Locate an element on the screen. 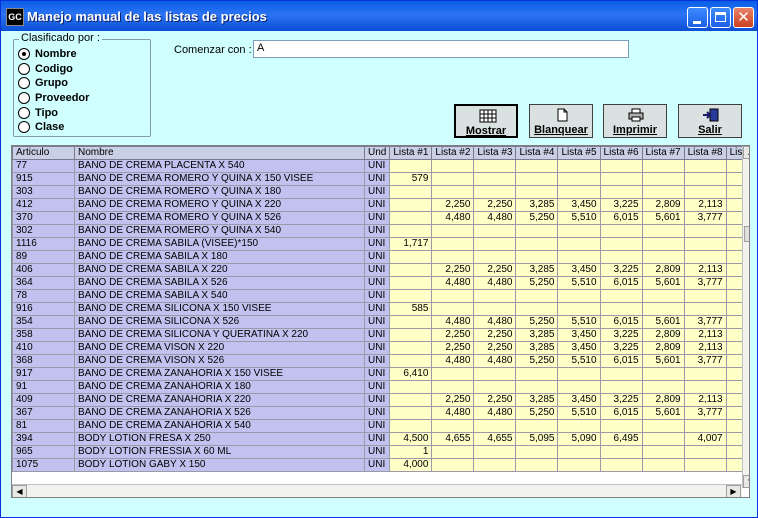 This screenshot has height=518, width=758. cell-articulo: 303 is located at coordinates (43, 192).